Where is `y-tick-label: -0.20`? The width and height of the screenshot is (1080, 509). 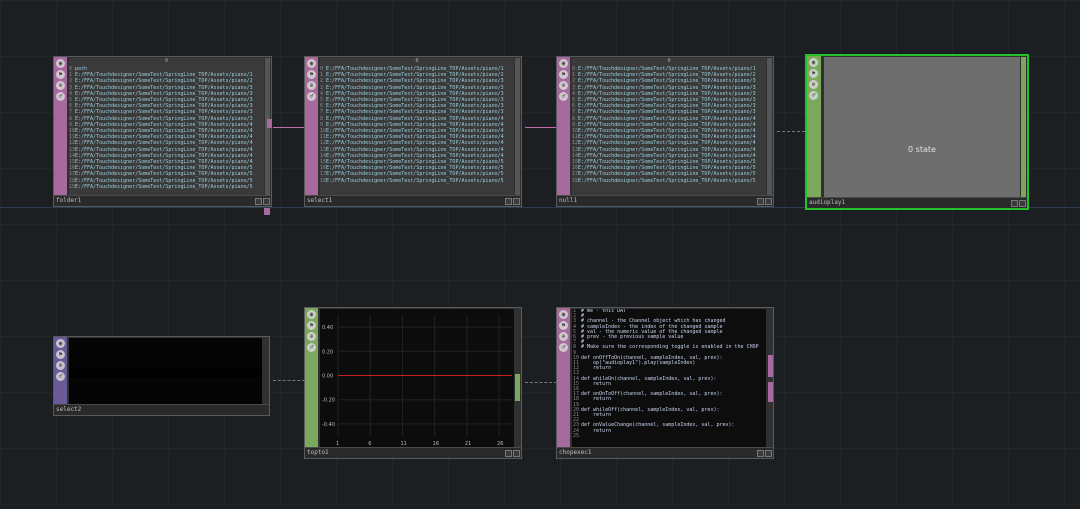 y-tick-label: -0.20 is located at coordinates (328, 401).